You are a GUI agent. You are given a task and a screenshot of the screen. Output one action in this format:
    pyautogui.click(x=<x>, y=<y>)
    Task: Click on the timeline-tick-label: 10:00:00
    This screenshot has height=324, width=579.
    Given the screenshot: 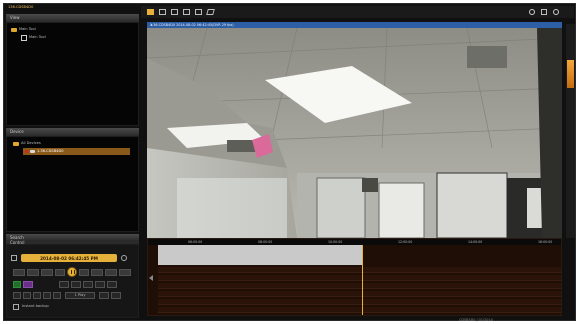 What is the action you would take?
    pyautogui.click(x=335, y=242)
    